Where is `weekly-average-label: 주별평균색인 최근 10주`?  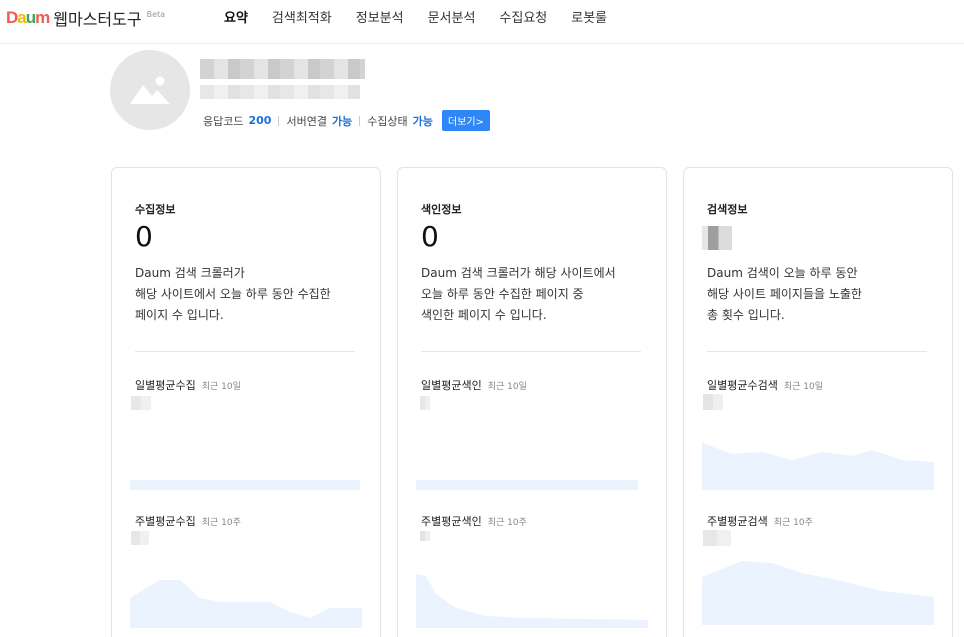 weekly-average-label: 주별평균색인 최근 10주 is located at coordinates (474, 521).